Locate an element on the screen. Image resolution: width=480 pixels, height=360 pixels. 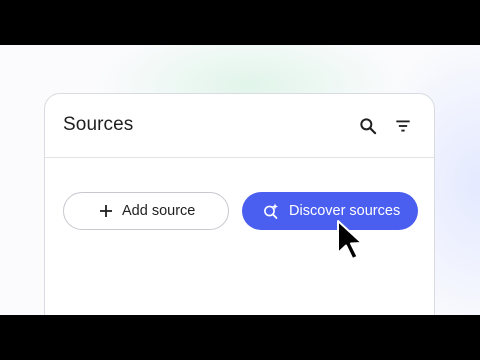
add-source-label: Add source is located at coordinates (159, 211).